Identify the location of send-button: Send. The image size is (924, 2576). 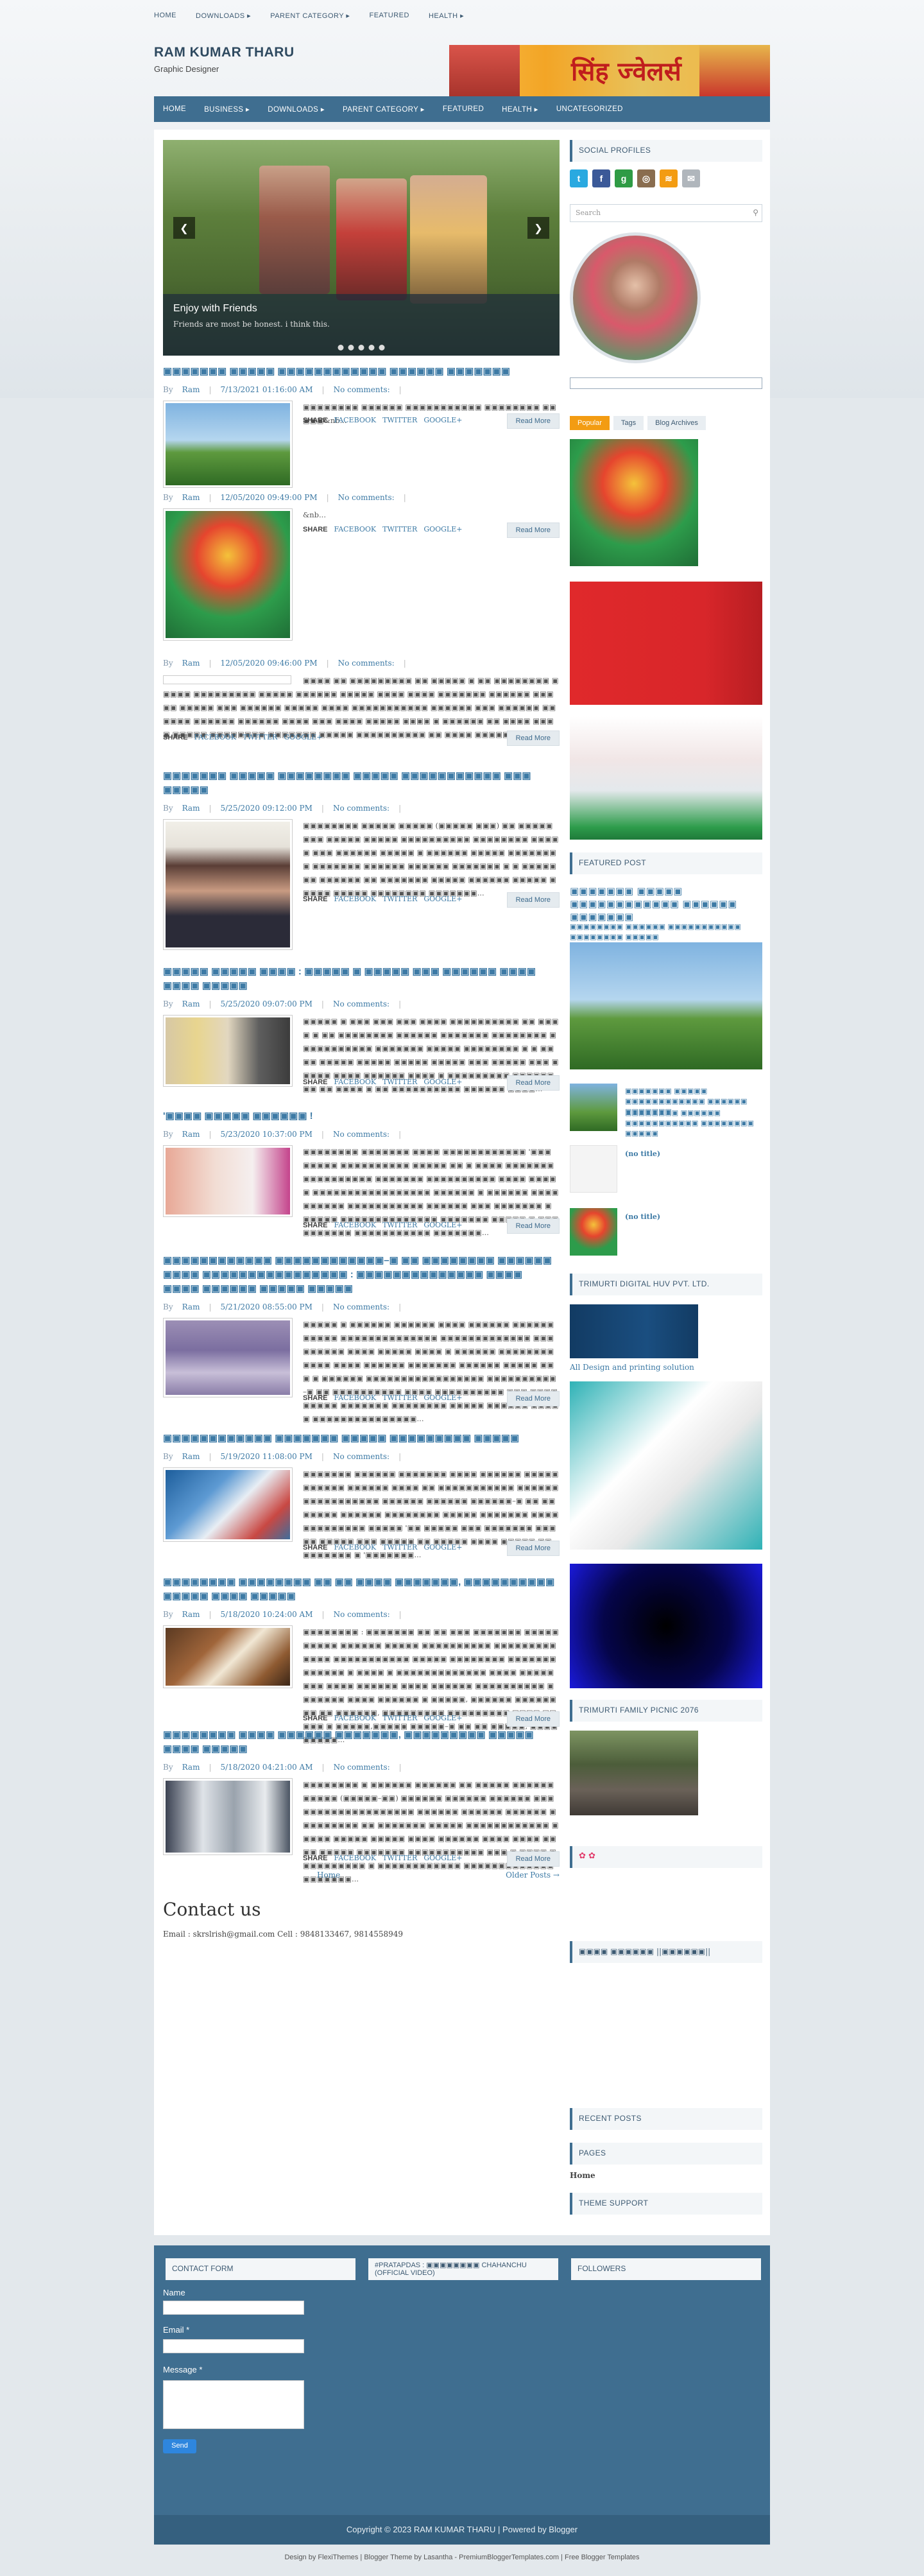
(180, 2446).